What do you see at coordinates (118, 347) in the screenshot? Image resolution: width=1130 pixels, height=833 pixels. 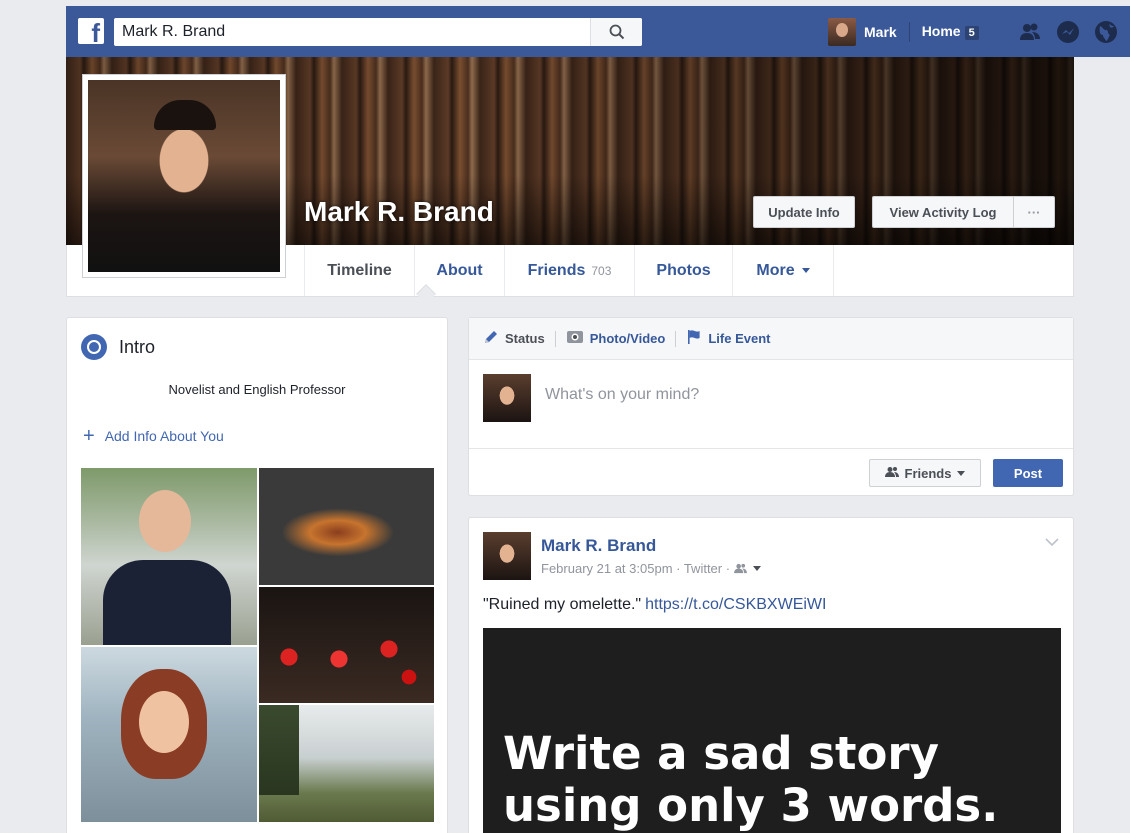 I see `intro-header: Intro` at bounding box center [118, 347].